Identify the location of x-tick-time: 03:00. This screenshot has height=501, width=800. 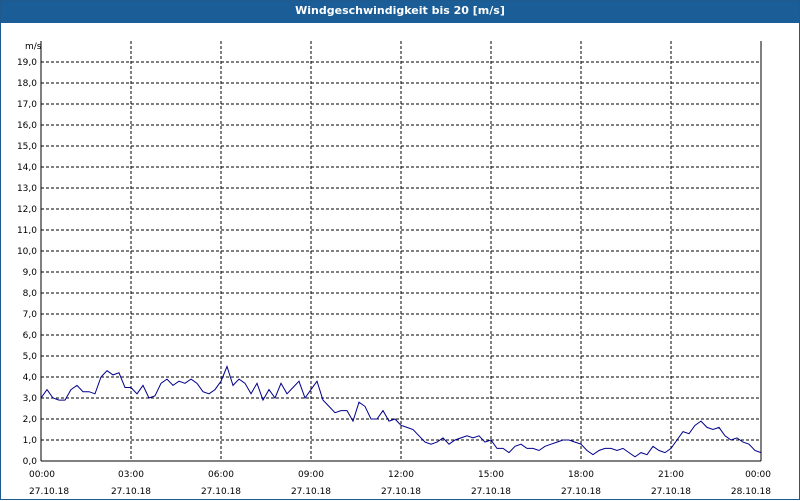
(131, 475).